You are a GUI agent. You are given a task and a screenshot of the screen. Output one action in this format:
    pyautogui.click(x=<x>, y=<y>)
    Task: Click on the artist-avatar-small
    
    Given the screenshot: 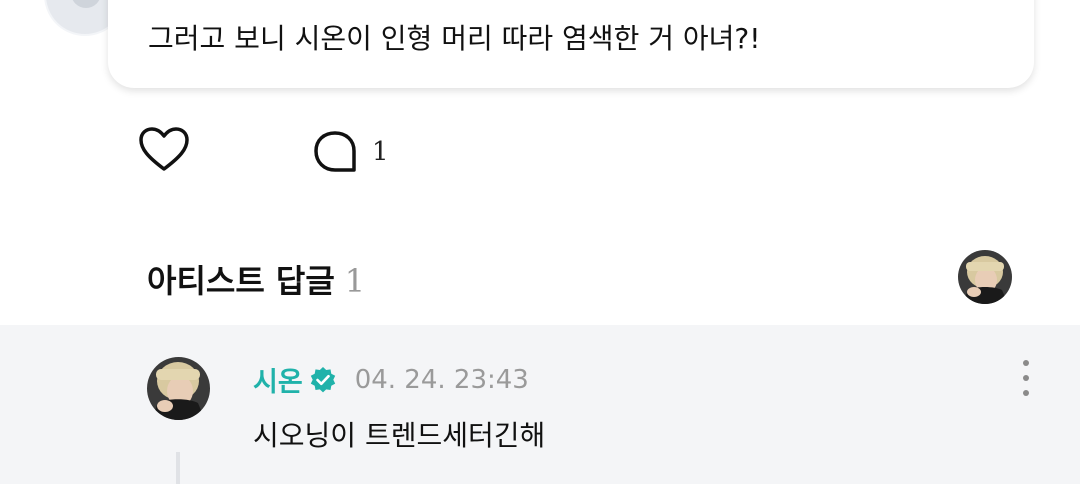 What is the action you would take?
    pyautogui.click(x=985, y=277)
    